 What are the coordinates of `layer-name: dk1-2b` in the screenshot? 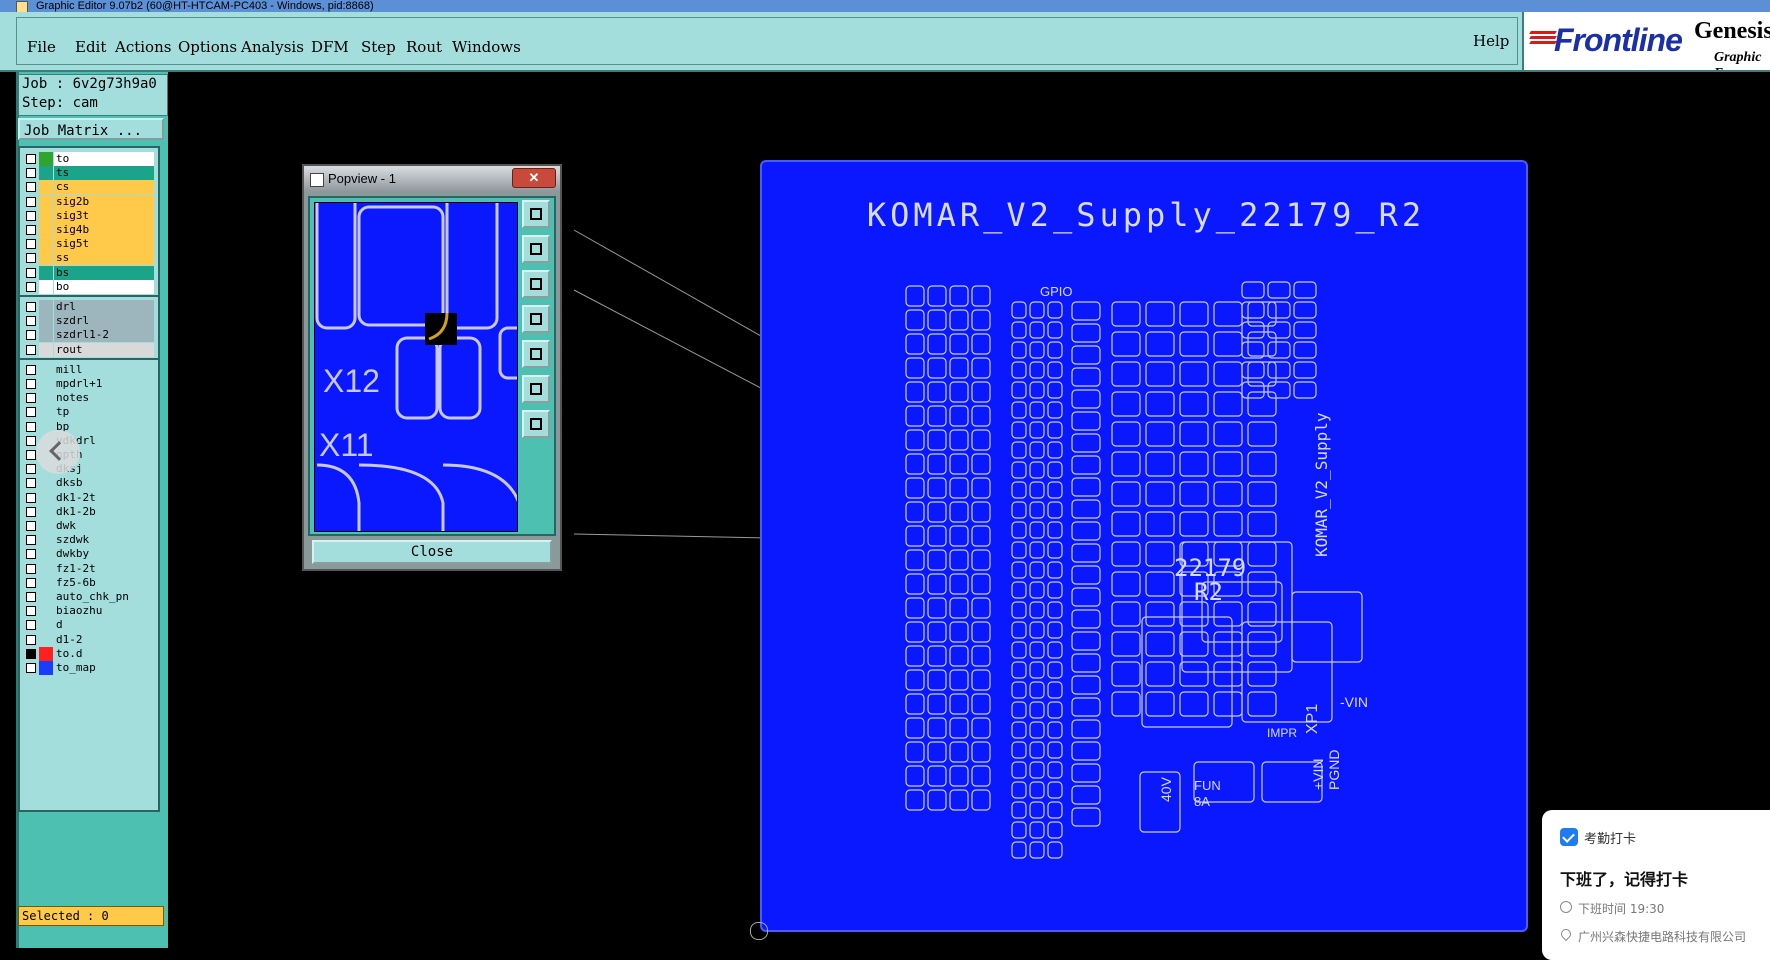 It's located at (104, 511).